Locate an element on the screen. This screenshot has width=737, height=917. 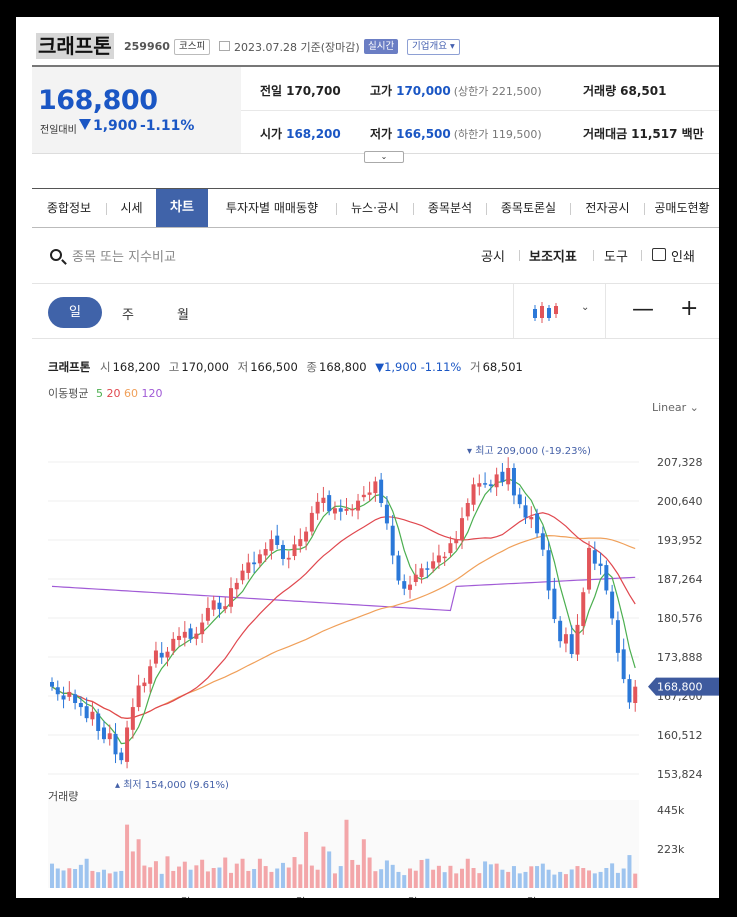
candlestick-icon is located at coordinates (545, 312).